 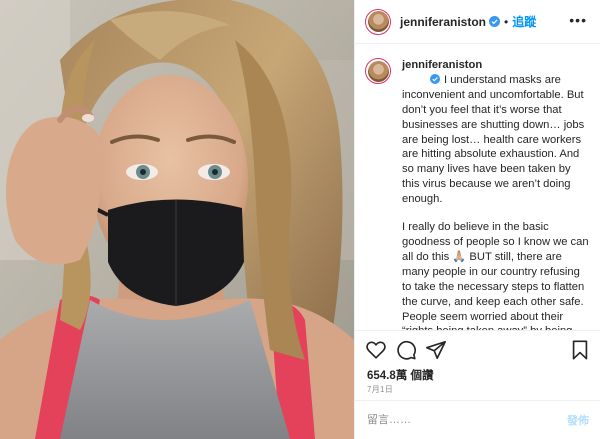 I want to click on username-link: jenniferaniston, so click(x=443, y=22).